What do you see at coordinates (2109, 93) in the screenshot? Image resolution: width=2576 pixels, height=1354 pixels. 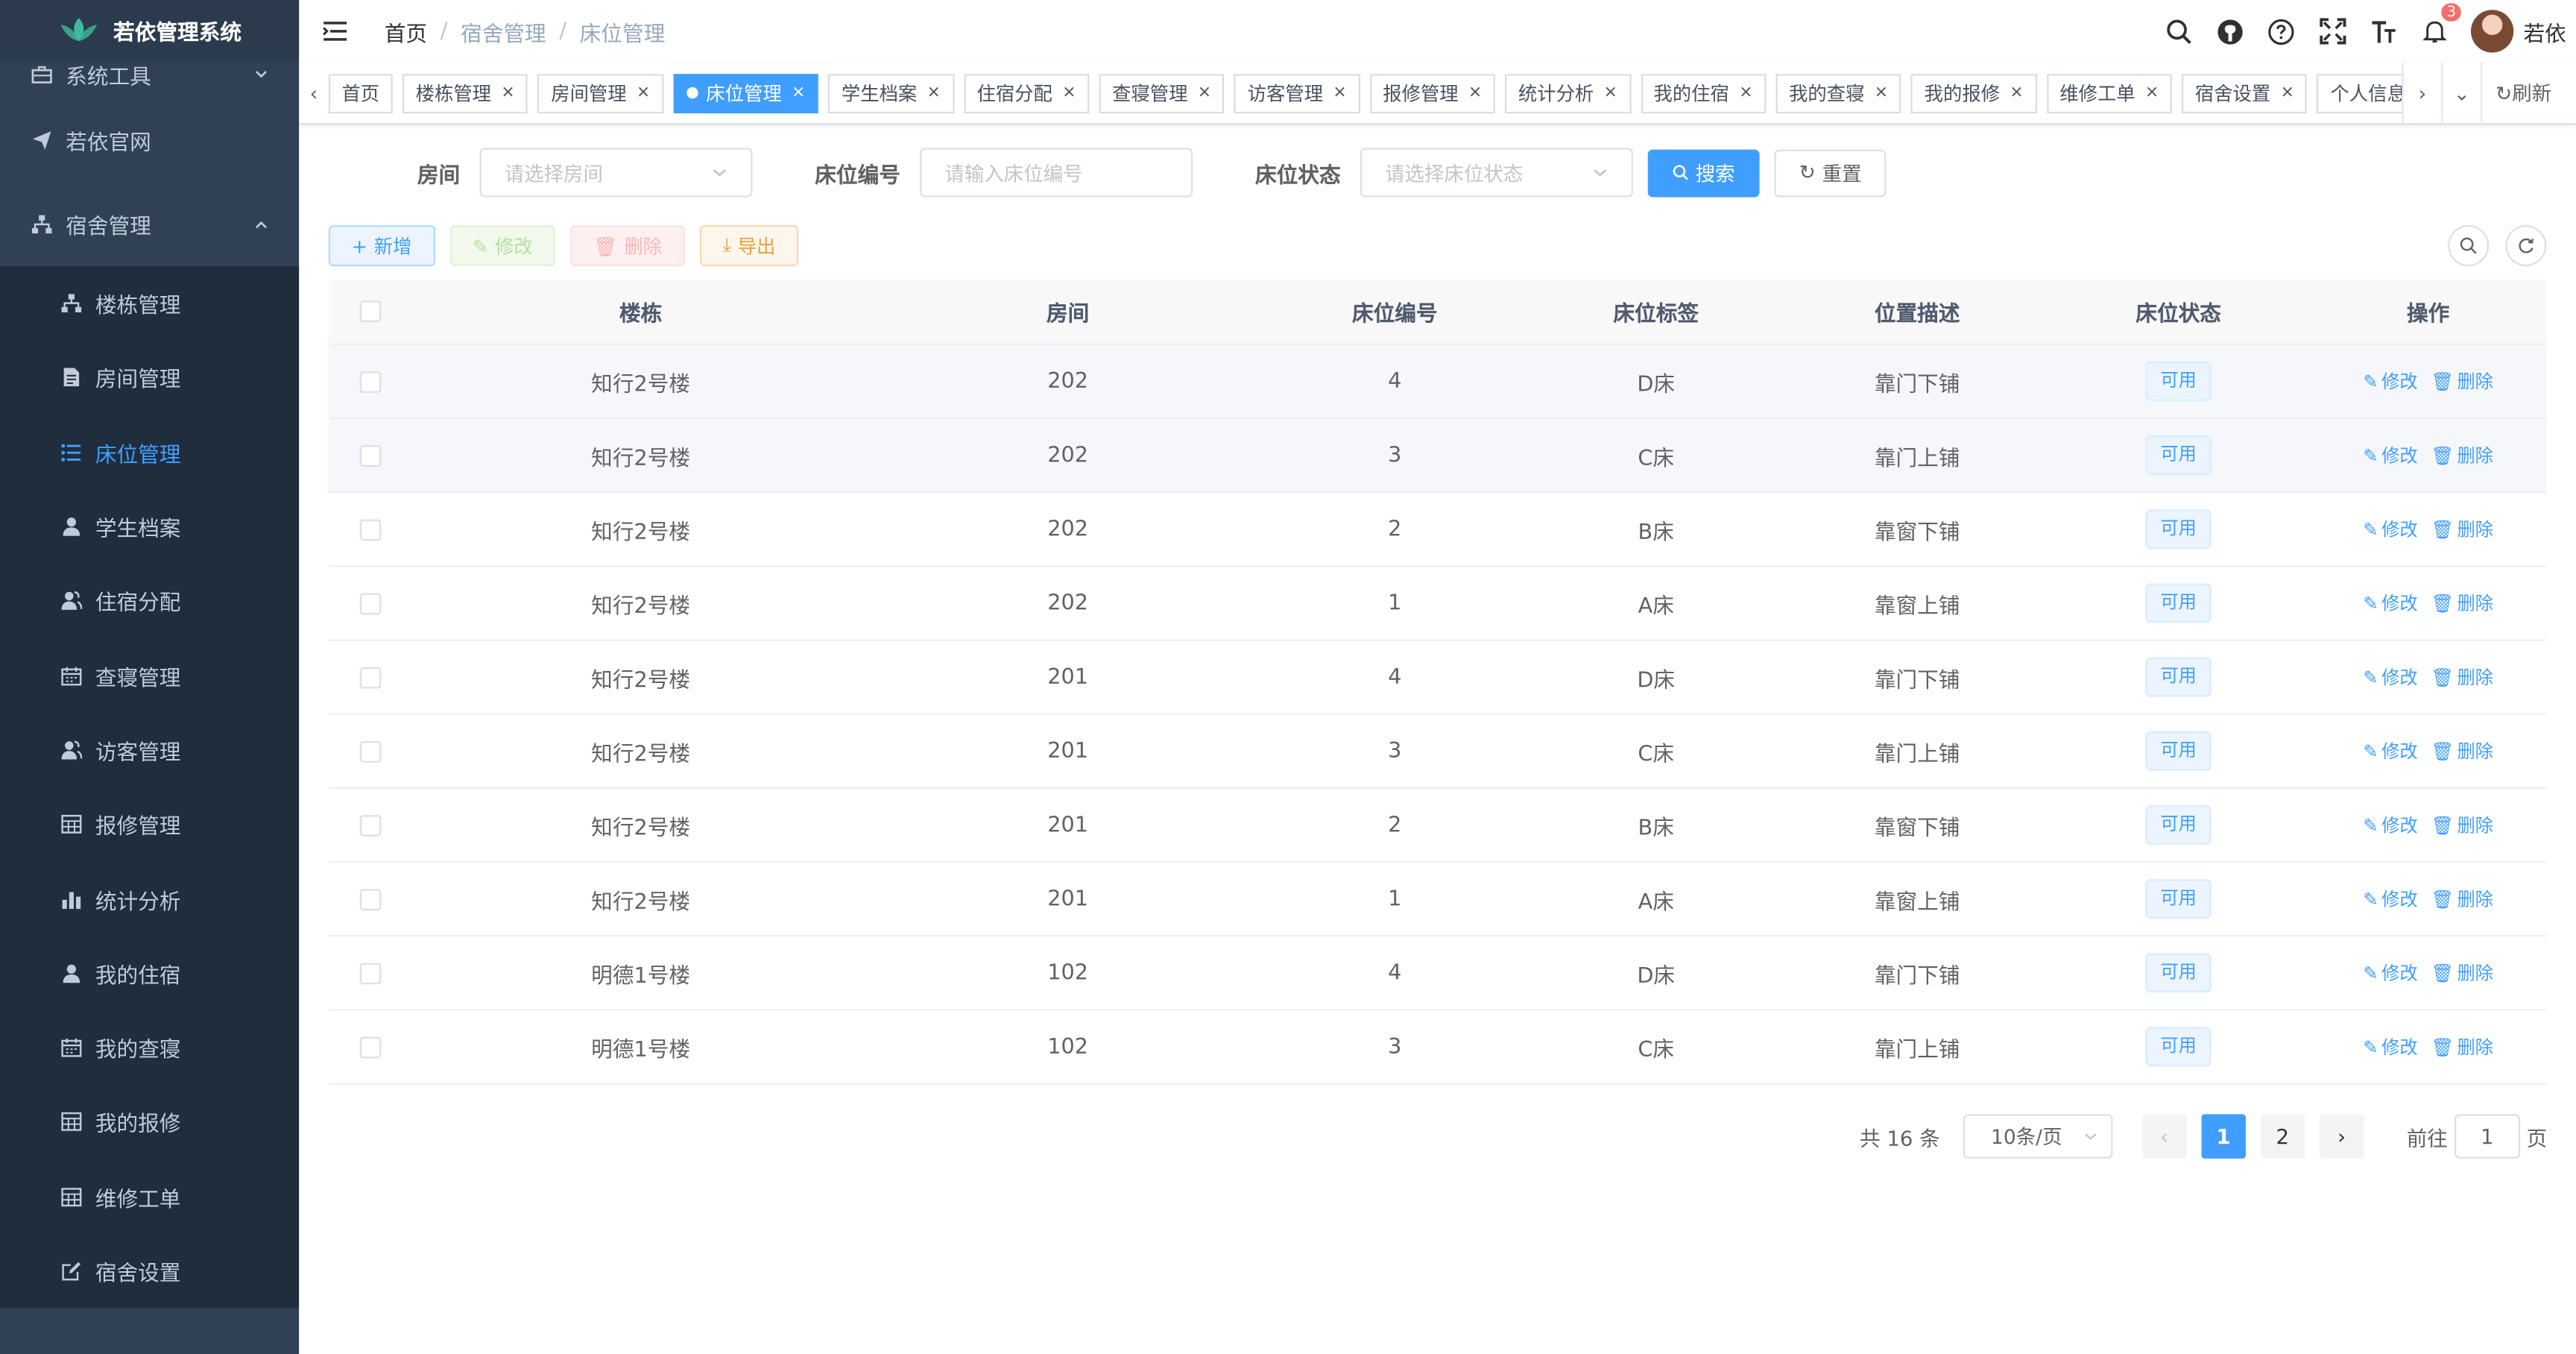 I see `tag-item: 维修工单 ×` at bounding box center [2109, 93].